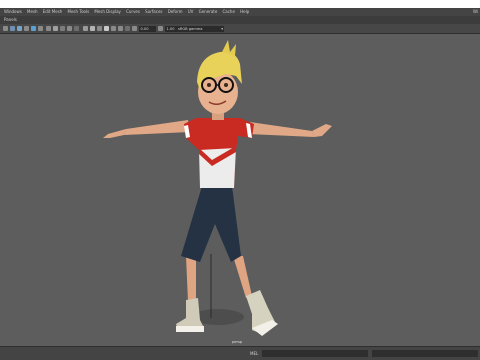 This screenshot has width=480, height=360. I want to click on menu-mesh: Mesh, so click(32, 12).